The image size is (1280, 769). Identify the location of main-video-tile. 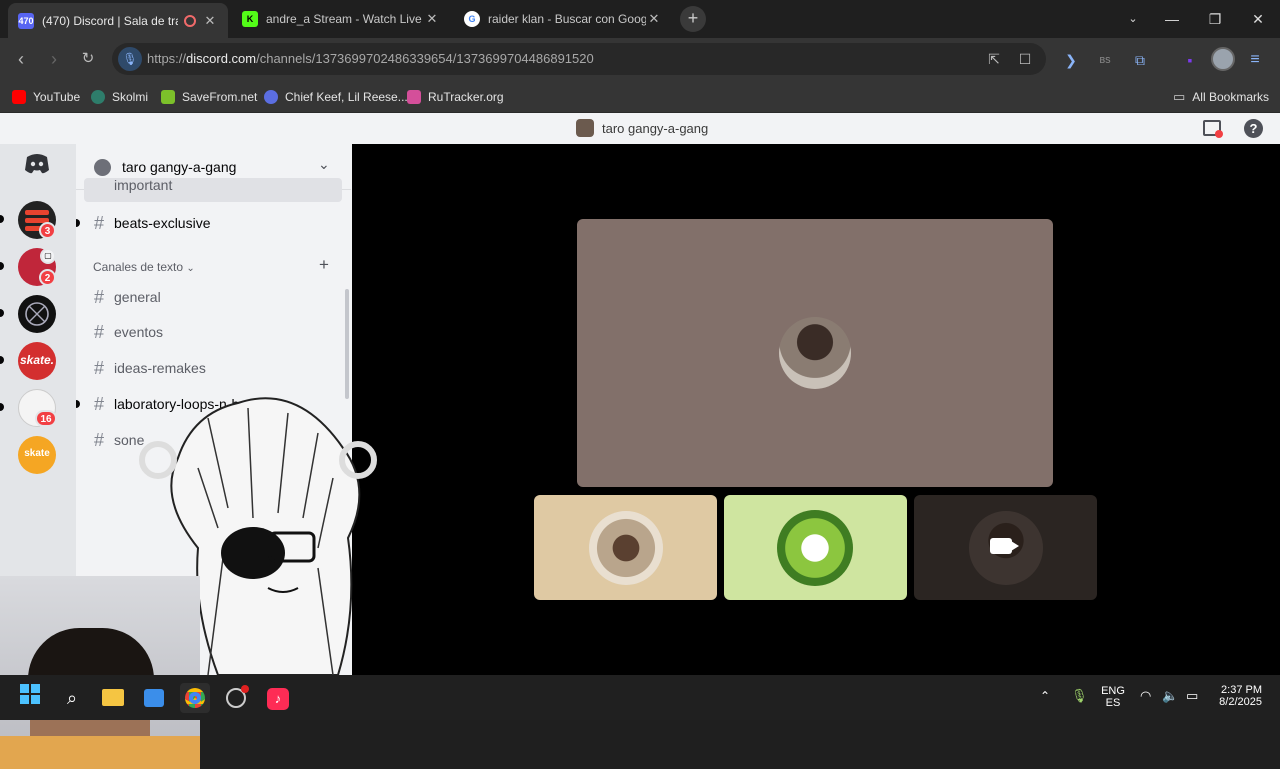
(815, 353).